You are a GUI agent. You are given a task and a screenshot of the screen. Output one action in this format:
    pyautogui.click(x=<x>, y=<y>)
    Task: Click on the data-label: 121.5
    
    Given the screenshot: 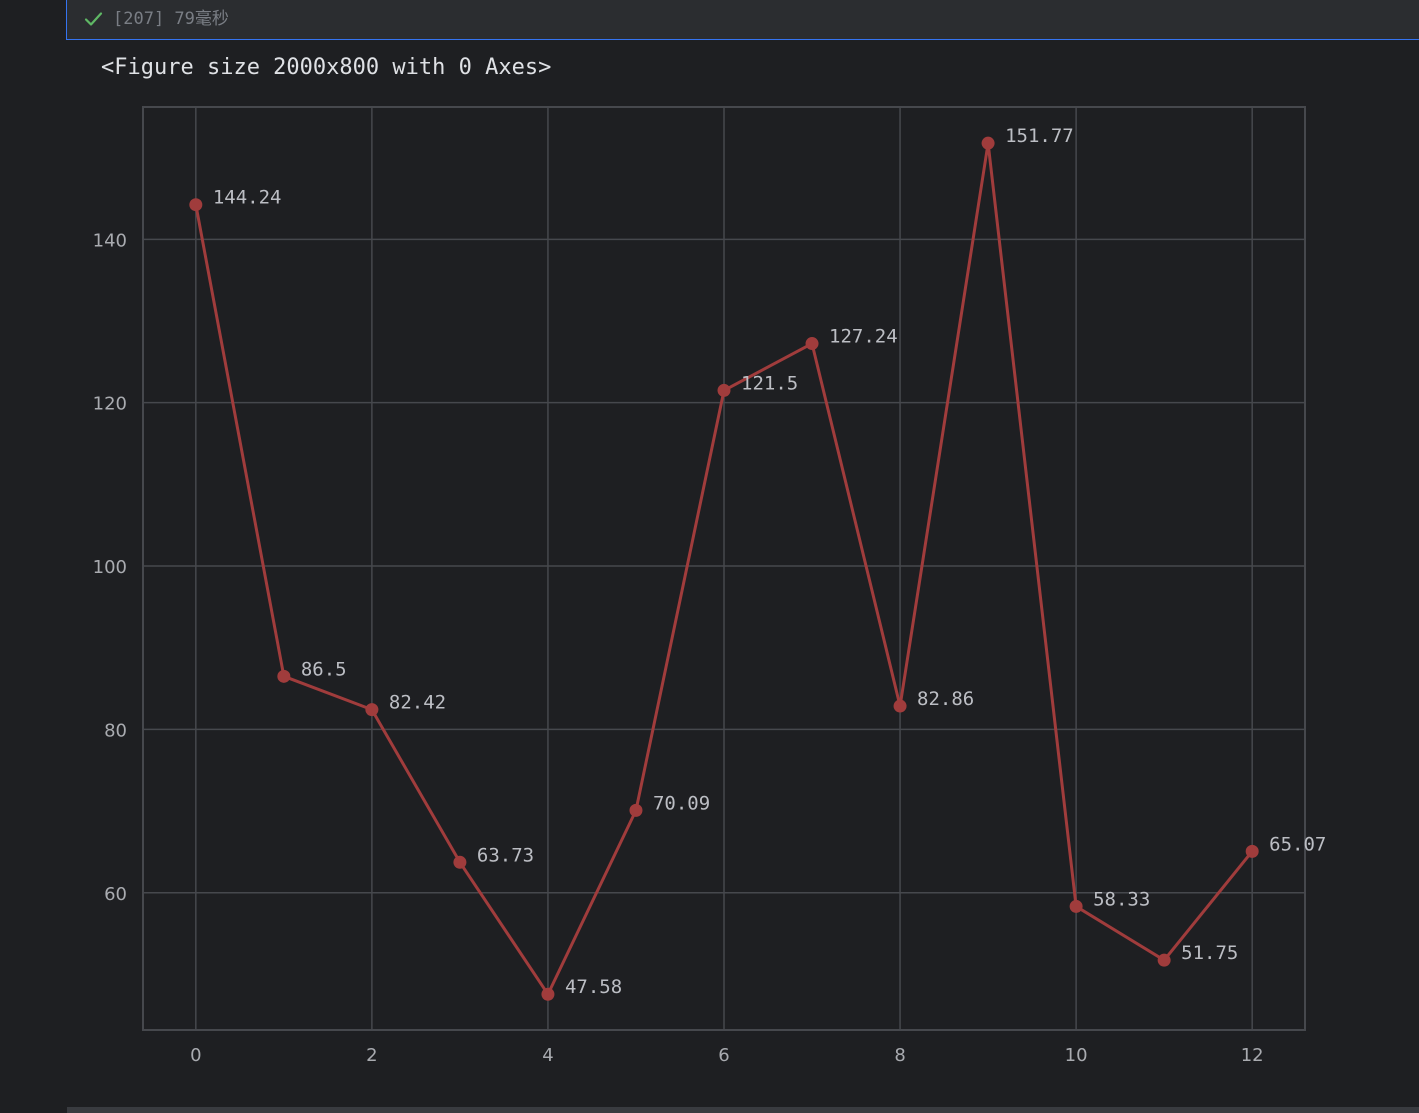 What is the action you would take?
    pyautogui.click(x=769, y=383)
    